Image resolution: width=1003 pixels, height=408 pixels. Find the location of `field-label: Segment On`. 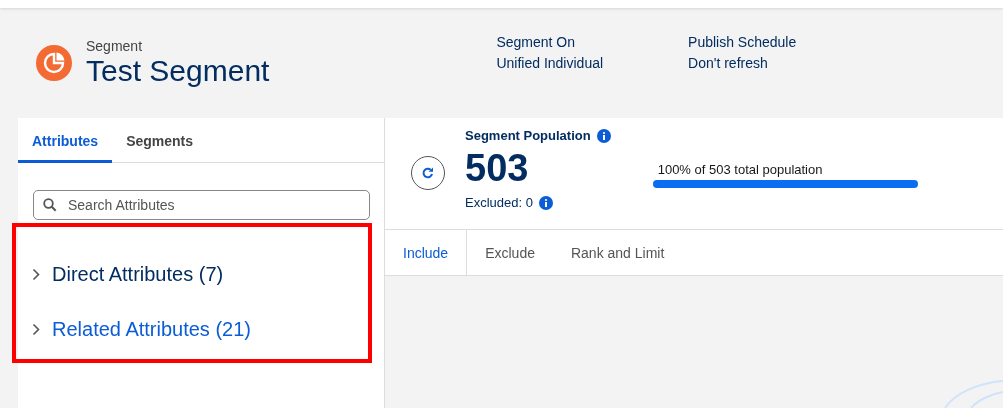

field-label: Segment On is located at coordinates (536, 42).